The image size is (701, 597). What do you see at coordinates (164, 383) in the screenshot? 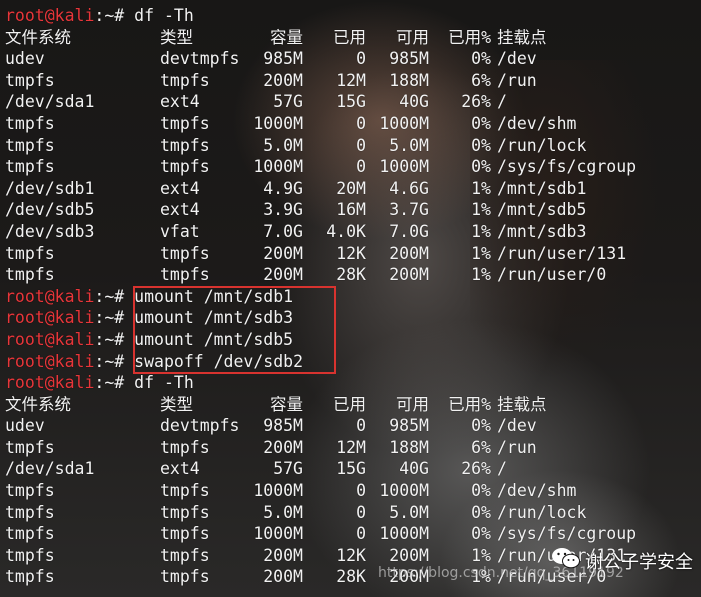
I see `command-text: df -Th` at bounding box center [164, 383].